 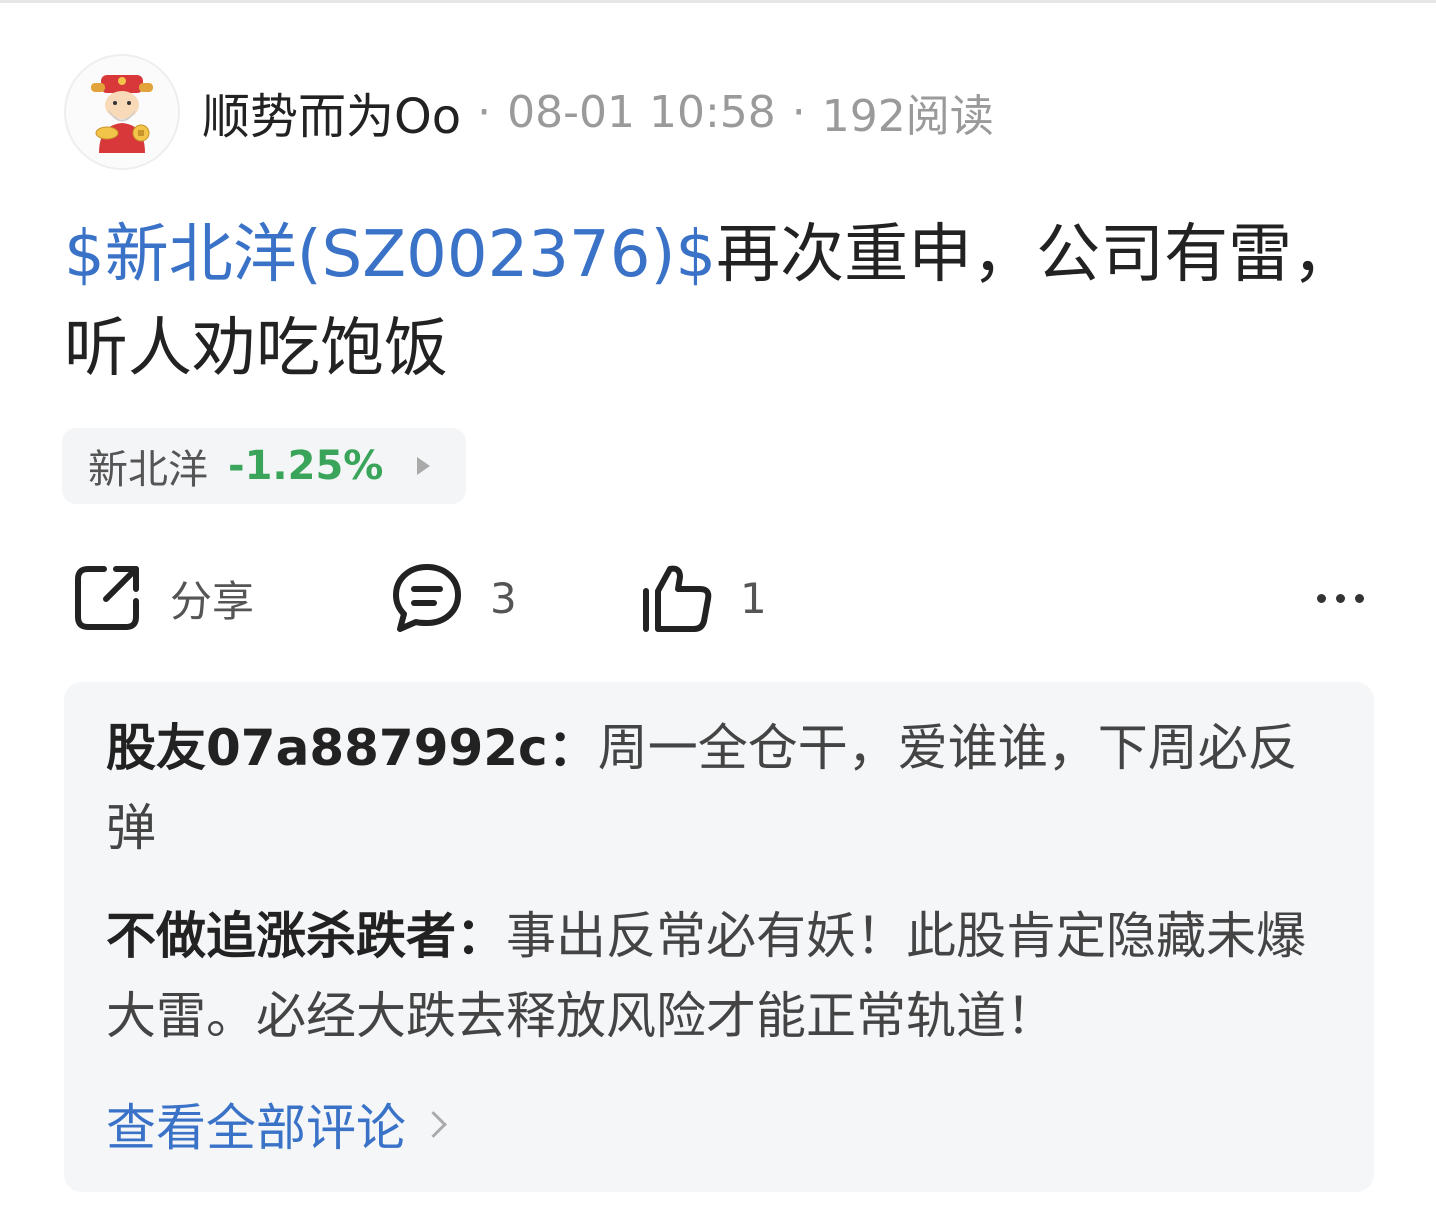 What do you see at coordinates (714, 302) in the screenshot?
I see `post-body: $新北洋(SZ002376)$再次重申，公司有雷，听人劝吃饱饭` at bounding box center [714, 302].